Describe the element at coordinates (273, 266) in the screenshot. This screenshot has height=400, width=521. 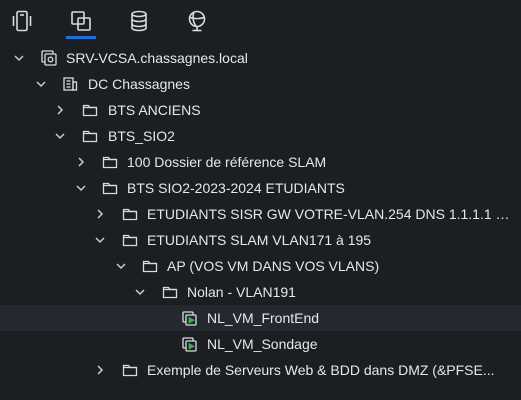
I see `tree-node-label: AP (VOS VM DANS VOS VLANS)` at that location.